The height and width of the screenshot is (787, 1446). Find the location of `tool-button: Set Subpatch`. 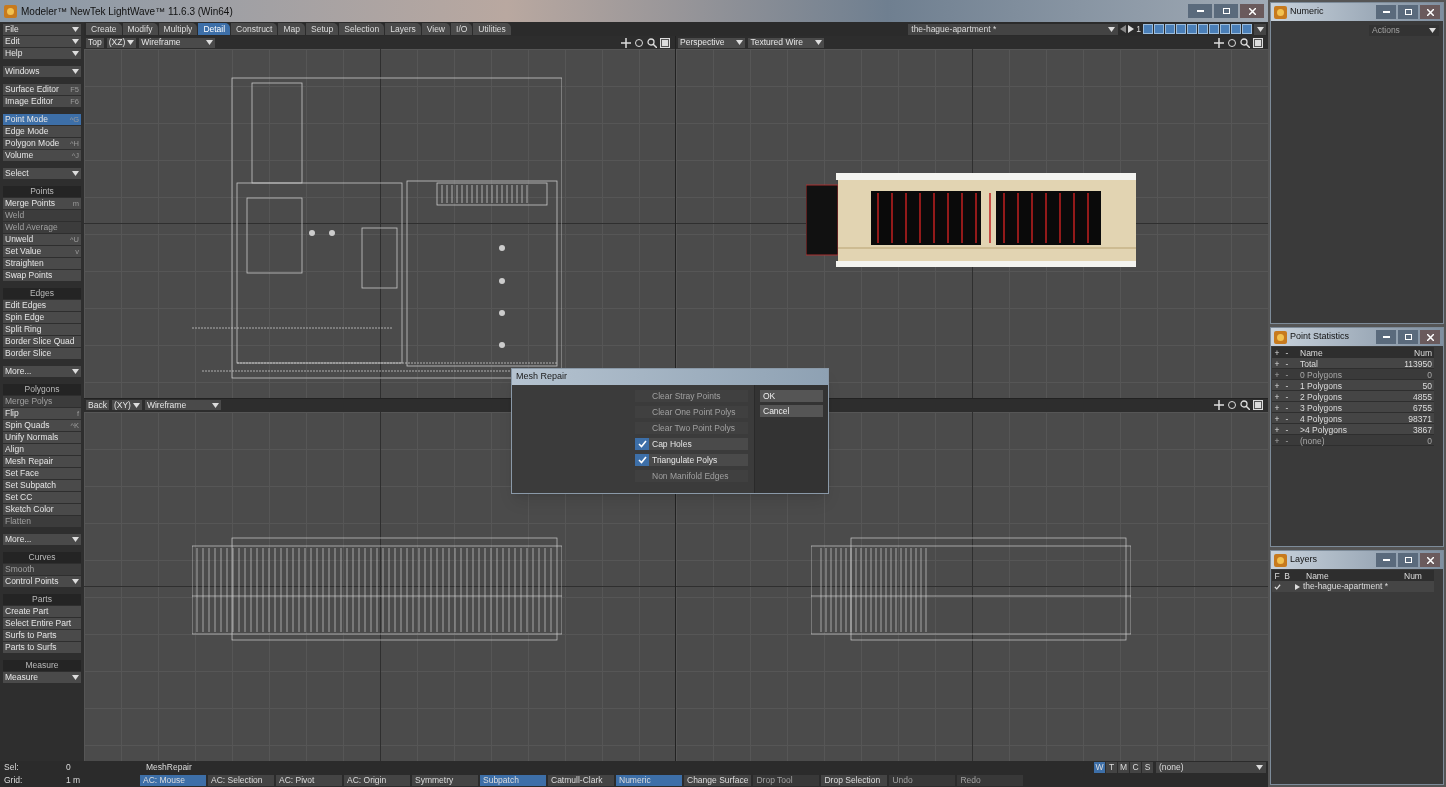

tool-button: Set Subpatch is located at coordinates (42, 485).